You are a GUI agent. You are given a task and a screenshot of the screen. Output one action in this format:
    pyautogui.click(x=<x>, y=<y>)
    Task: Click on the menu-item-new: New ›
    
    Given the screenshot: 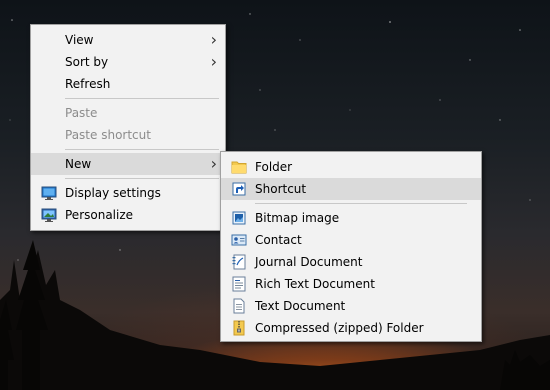 What is the action you would take?
    pyautogui.click(x=128, y=164)
    